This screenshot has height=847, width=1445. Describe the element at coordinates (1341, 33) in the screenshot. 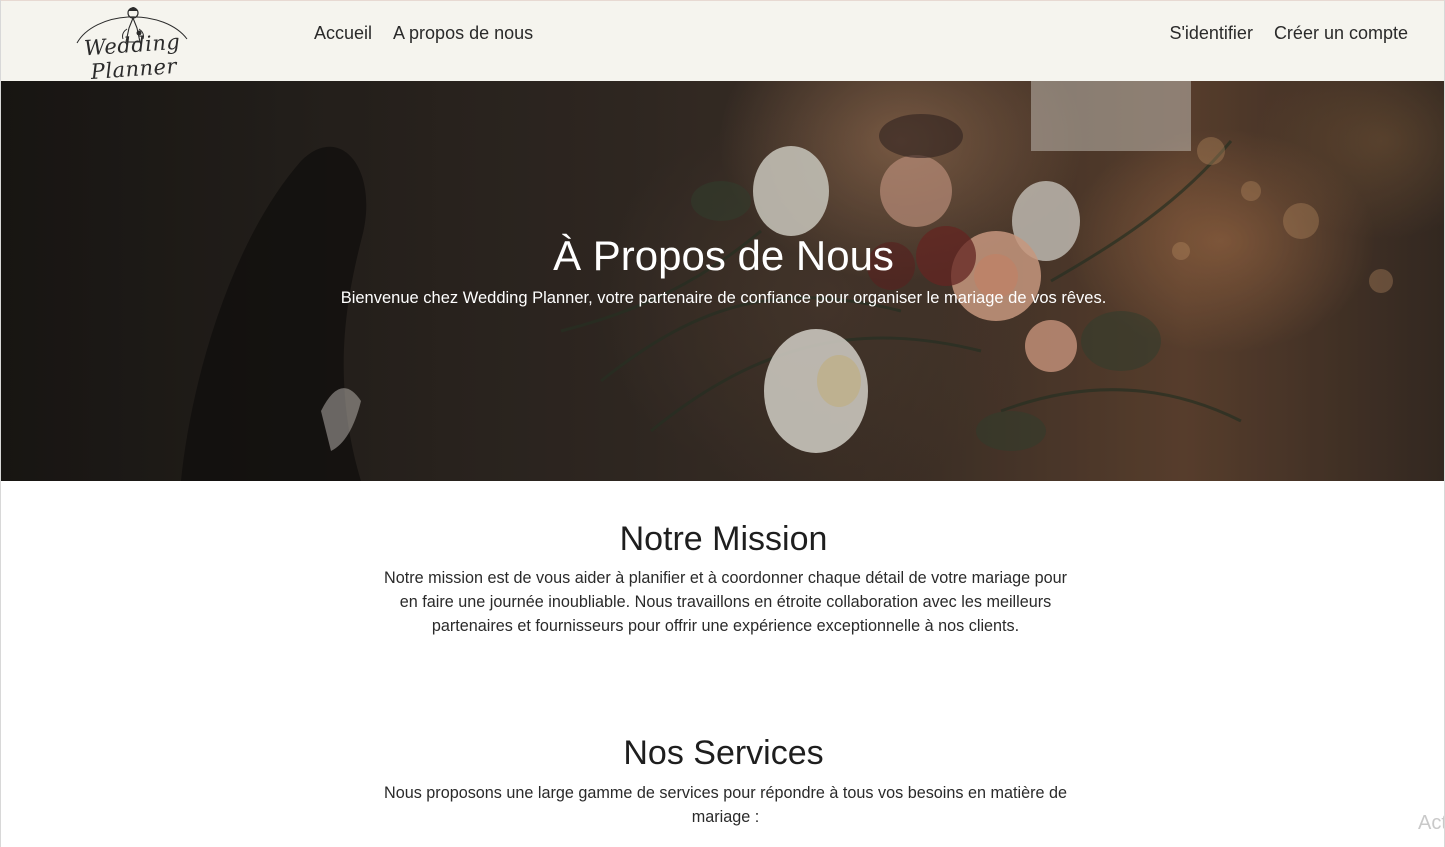

I see `nav-link-creer-compte: Créer un compte` at that location.